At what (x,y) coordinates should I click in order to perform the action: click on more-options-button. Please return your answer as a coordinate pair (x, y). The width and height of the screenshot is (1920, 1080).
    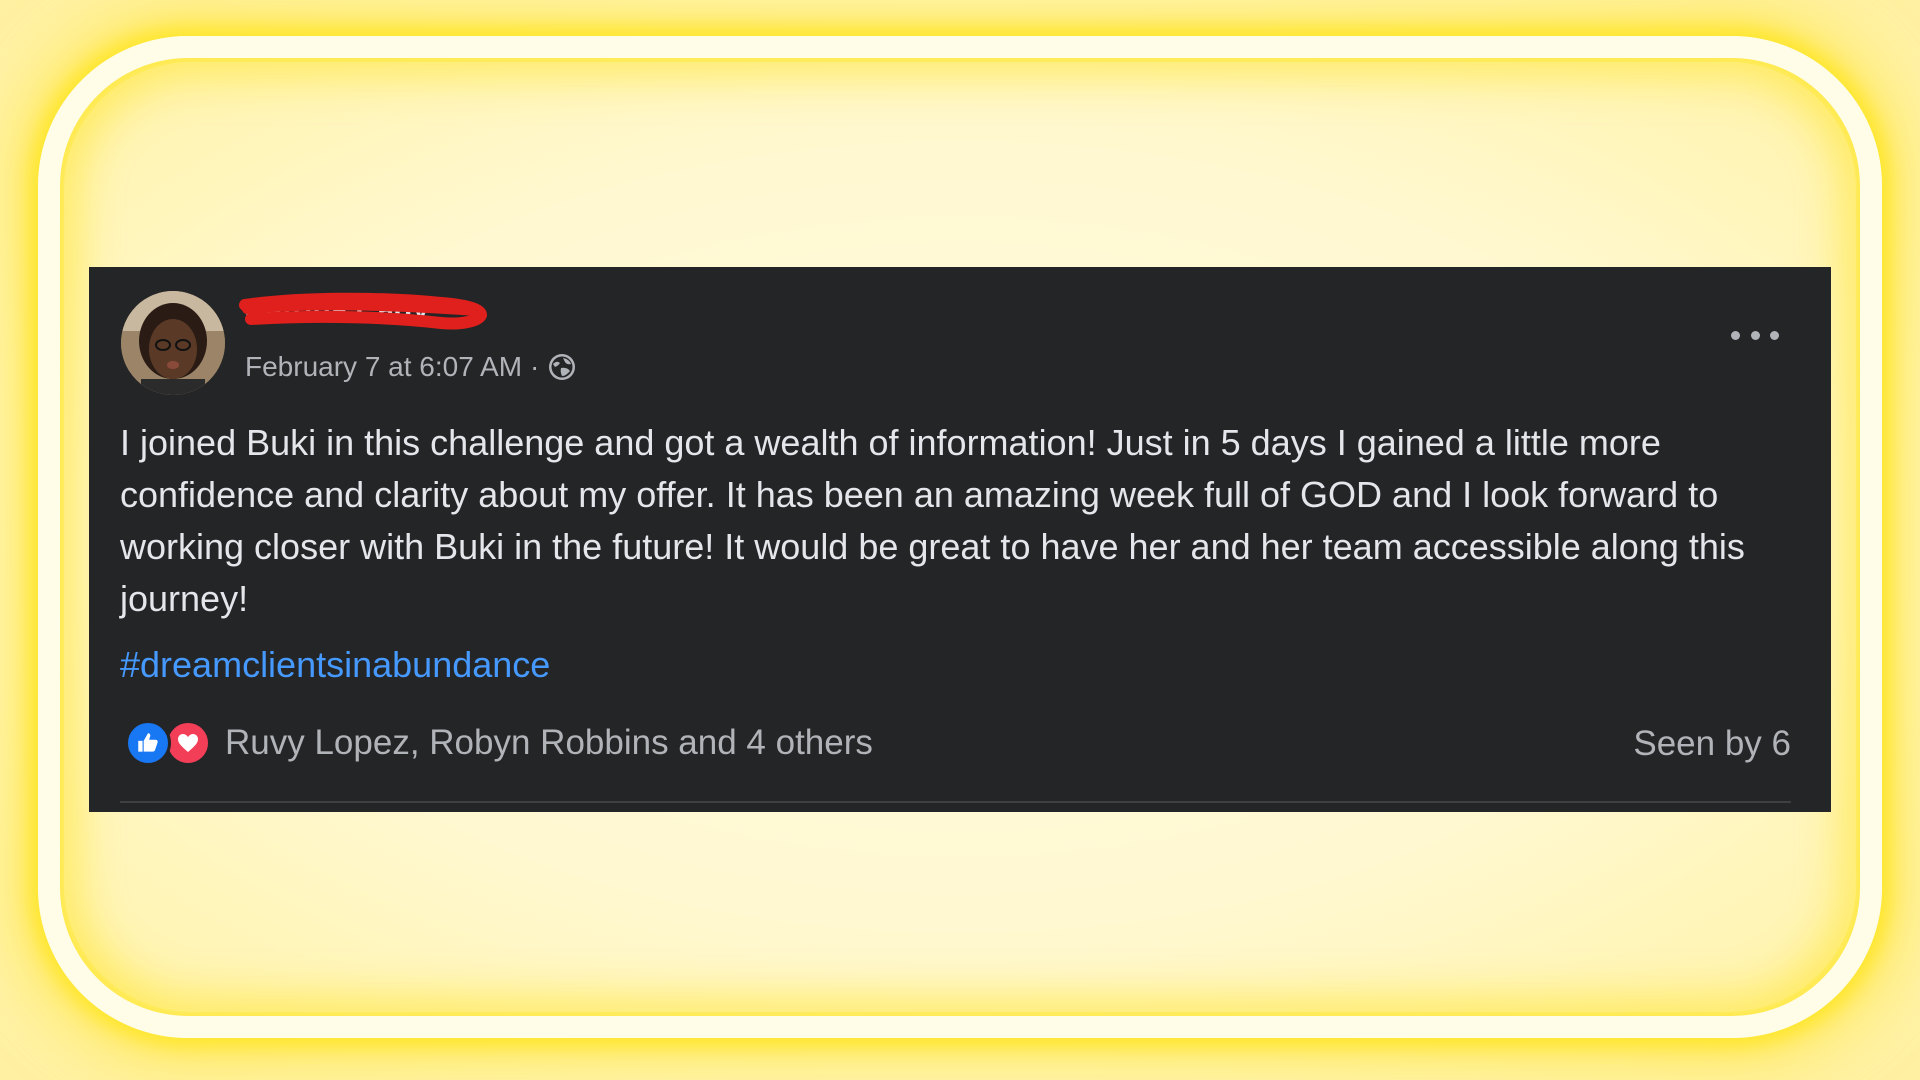
    Looking at the image, I should click on (1755, 335).